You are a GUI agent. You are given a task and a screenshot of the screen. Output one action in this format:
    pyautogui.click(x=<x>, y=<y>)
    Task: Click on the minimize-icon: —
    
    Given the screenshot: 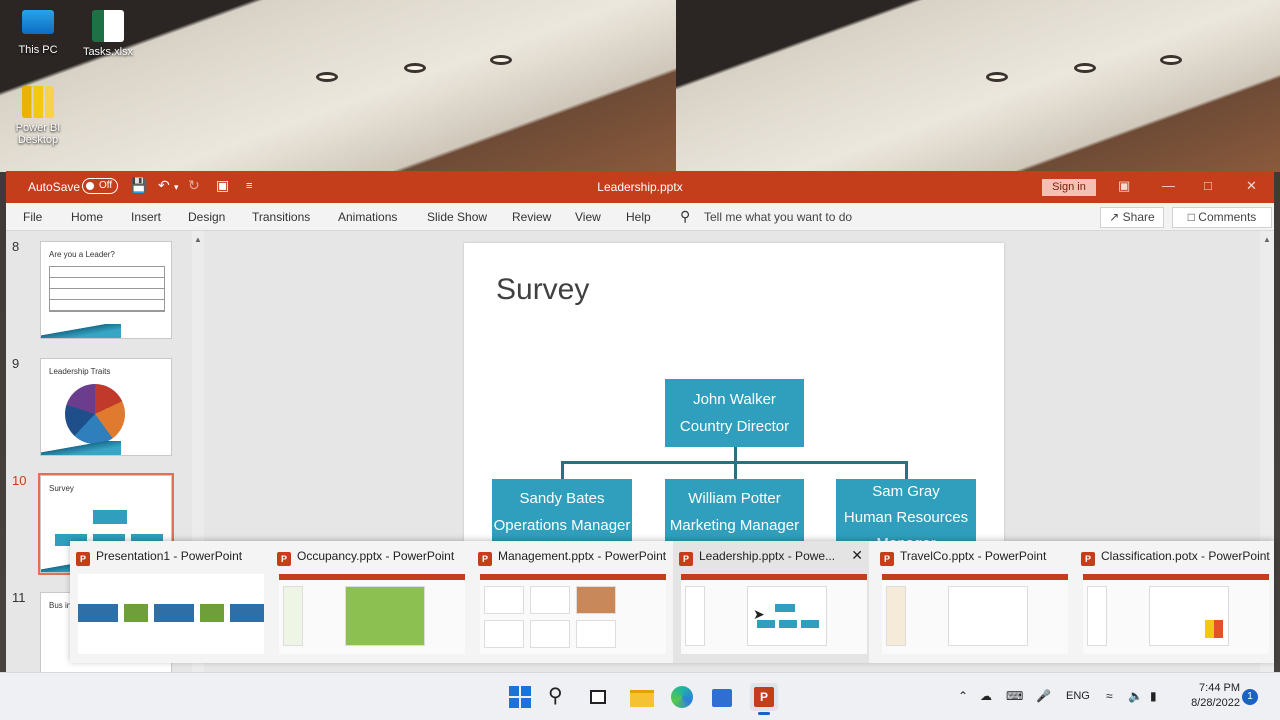 What is the action you would take?
    pyautogui.click(x=1168, y=185)
    